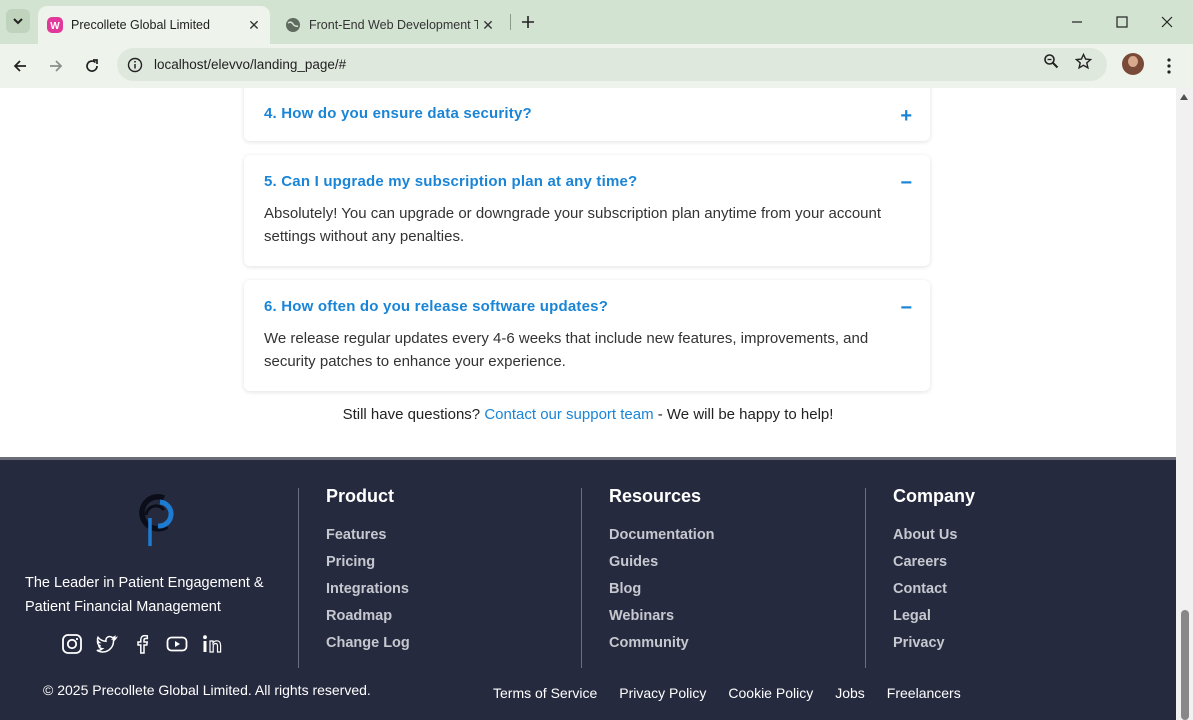 The height and width of the screenshot is (720, 1193). What do you see at coordinates (368, 567) in the screenshot?
I see `footer-link: Pricing` at bounding box center [368, 567].